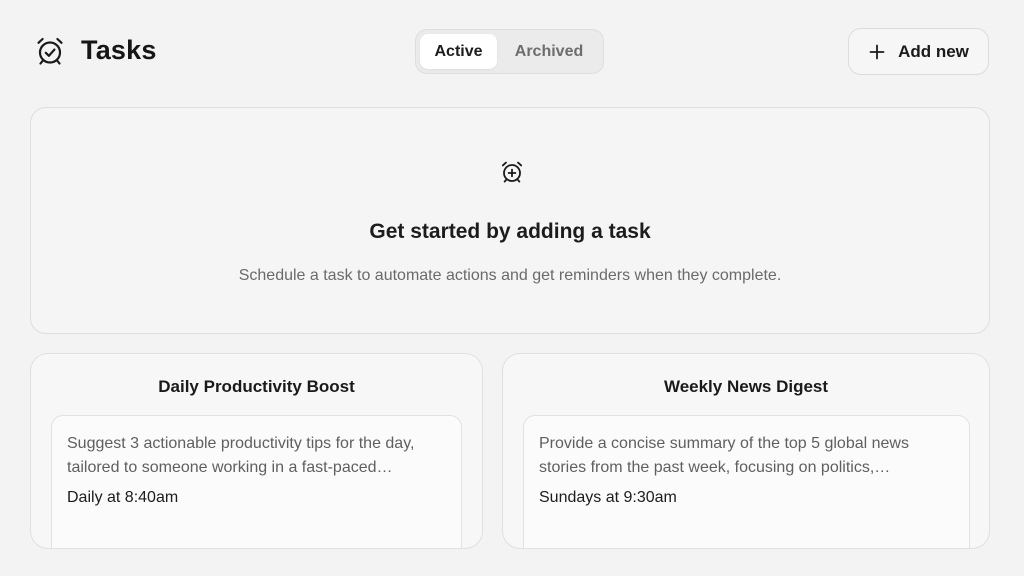  What do you see at coordinates (458, 51) in the screenshot?
I see `tab-active: Active` at bounding box center [458, 51].